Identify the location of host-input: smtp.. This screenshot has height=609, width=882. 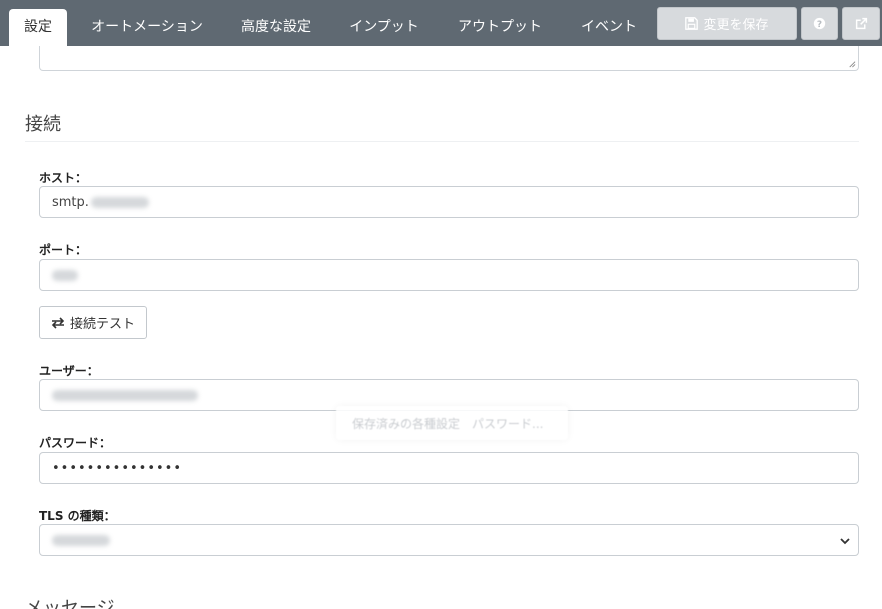
(449, 202).